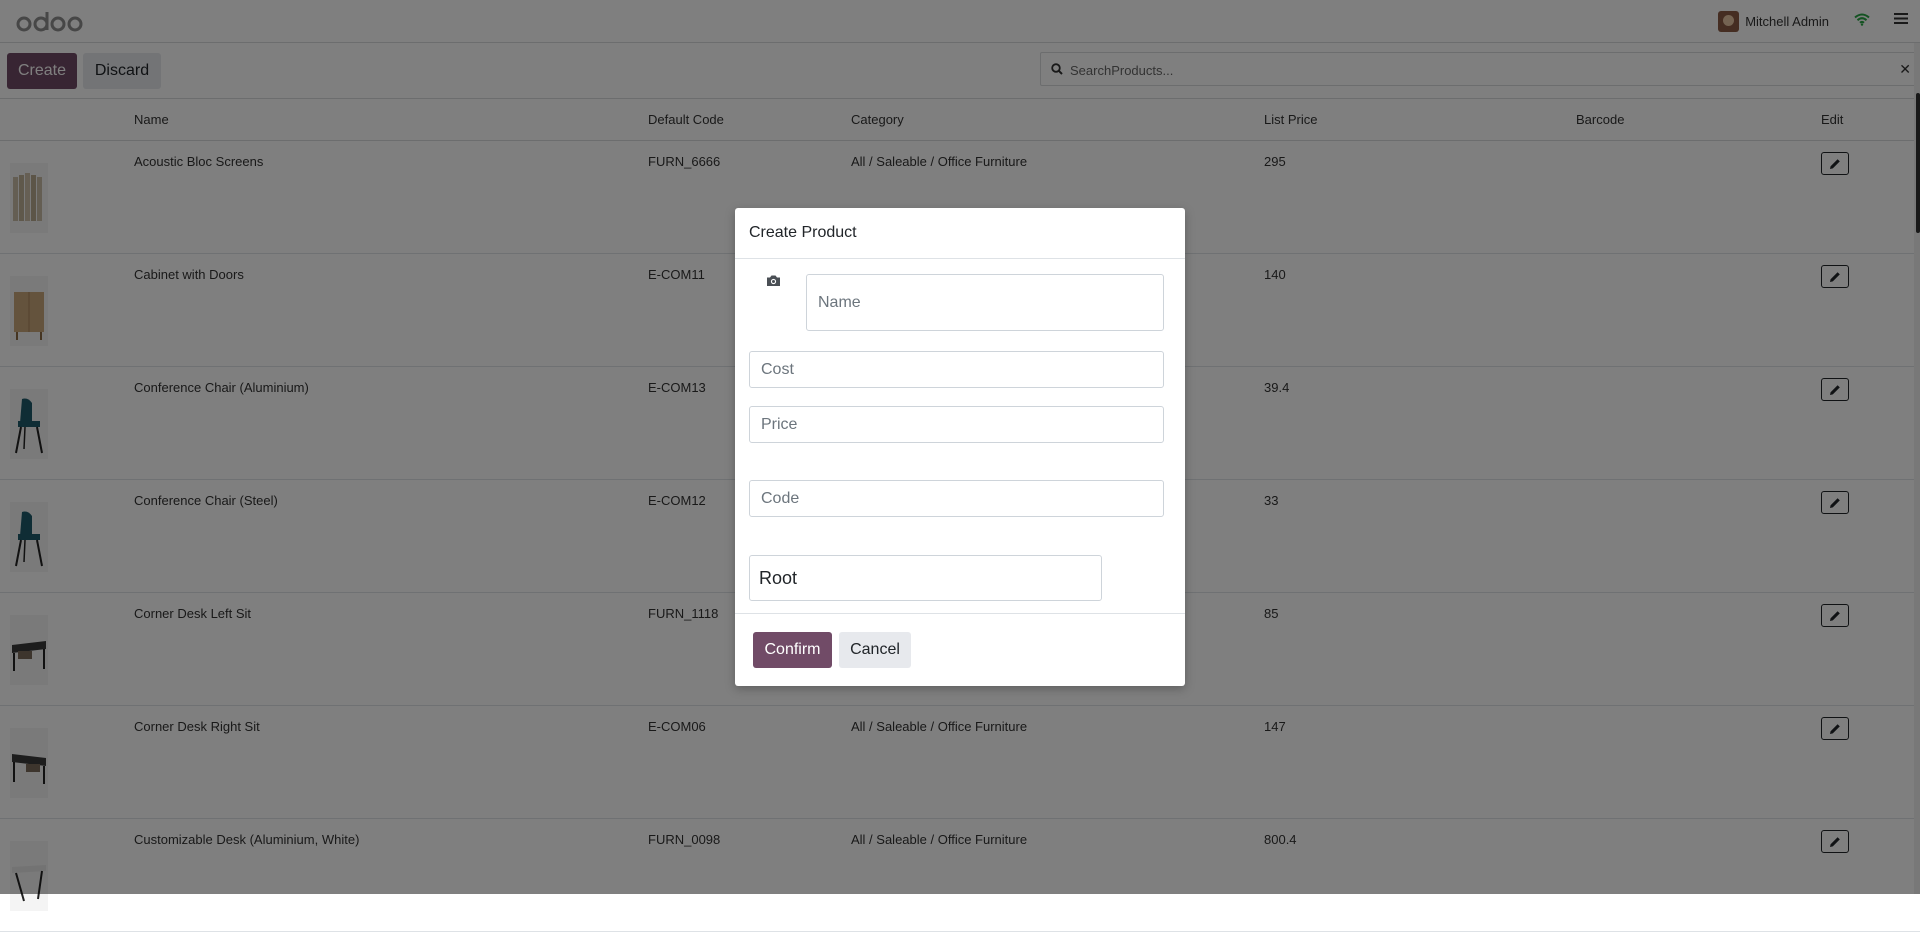 This screenshot has height=932, width=1920. What do you see at coordinates (985, 302) in the screenshot?
I see `name-field` at bounding box center [985, 302].